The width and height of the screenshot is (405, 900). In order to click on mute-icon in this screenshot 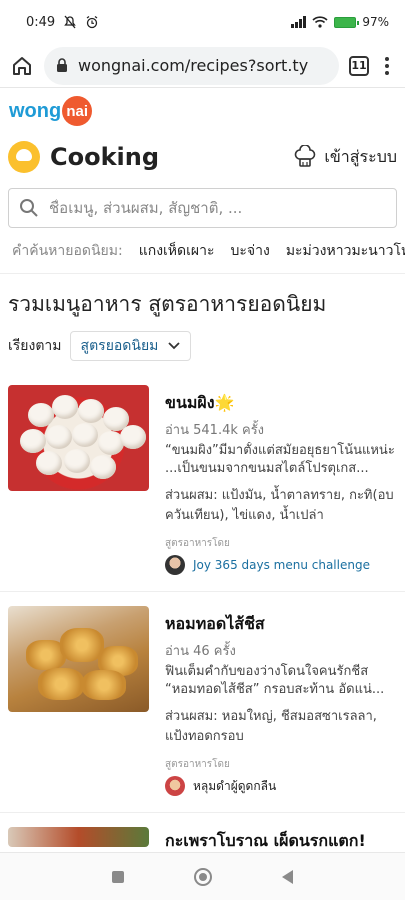, I will do `click(70, 22)`.